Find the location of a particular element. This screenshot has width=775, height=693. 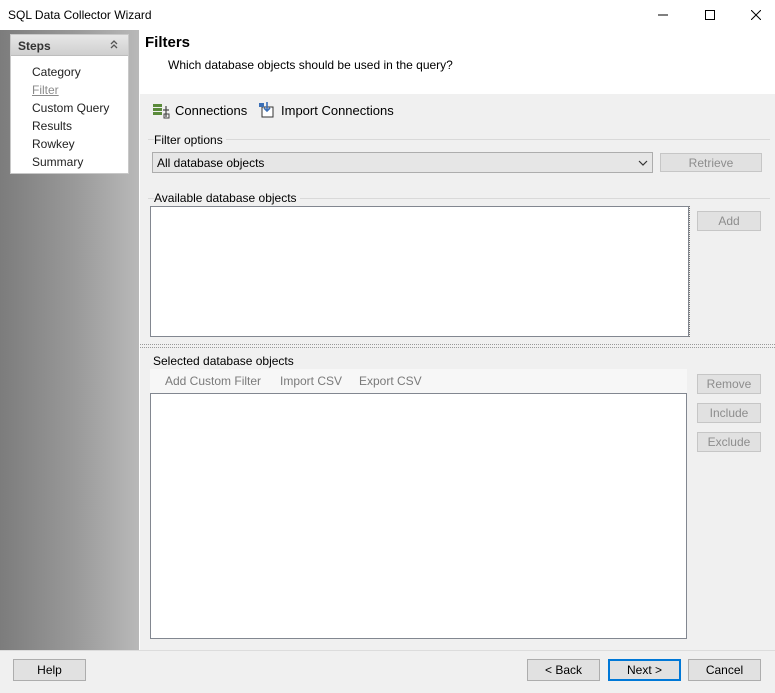

filter-options-label: Filter options is located at coordinates (190, 140).